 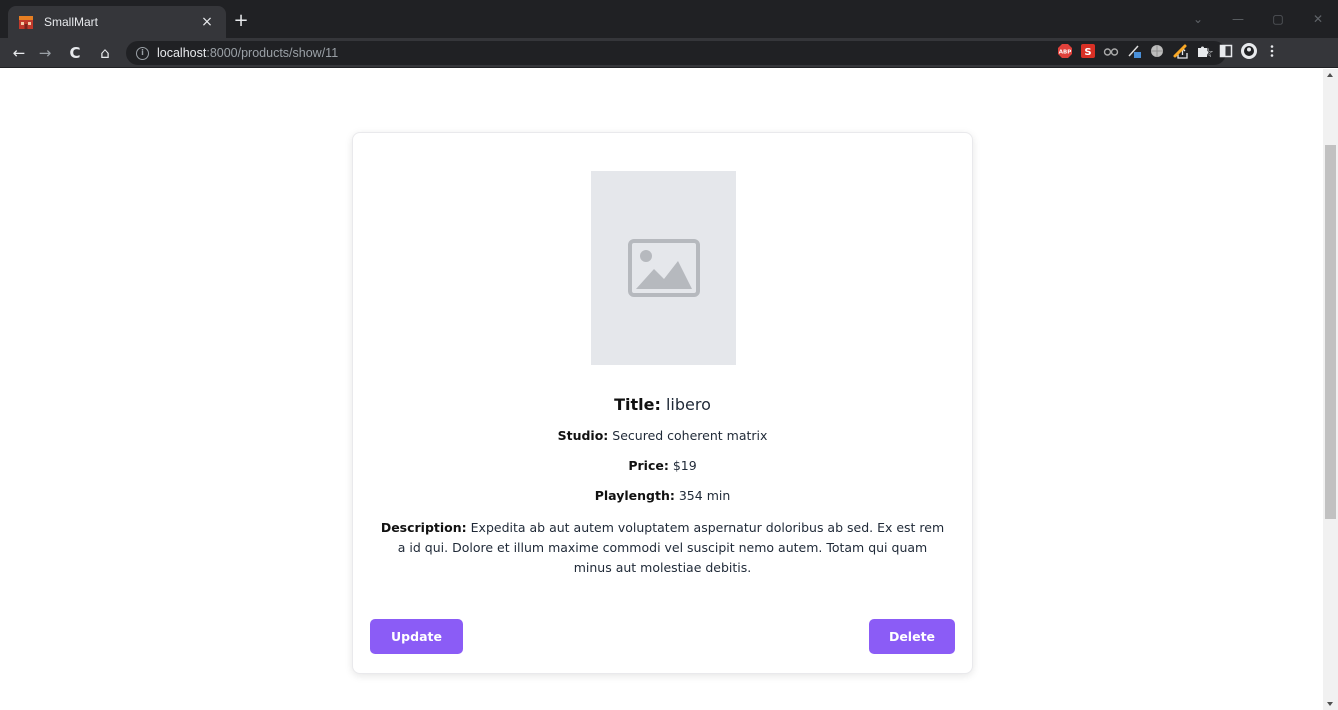 I want to click on tab-title: SmallMart, so click(x=71, y=22).